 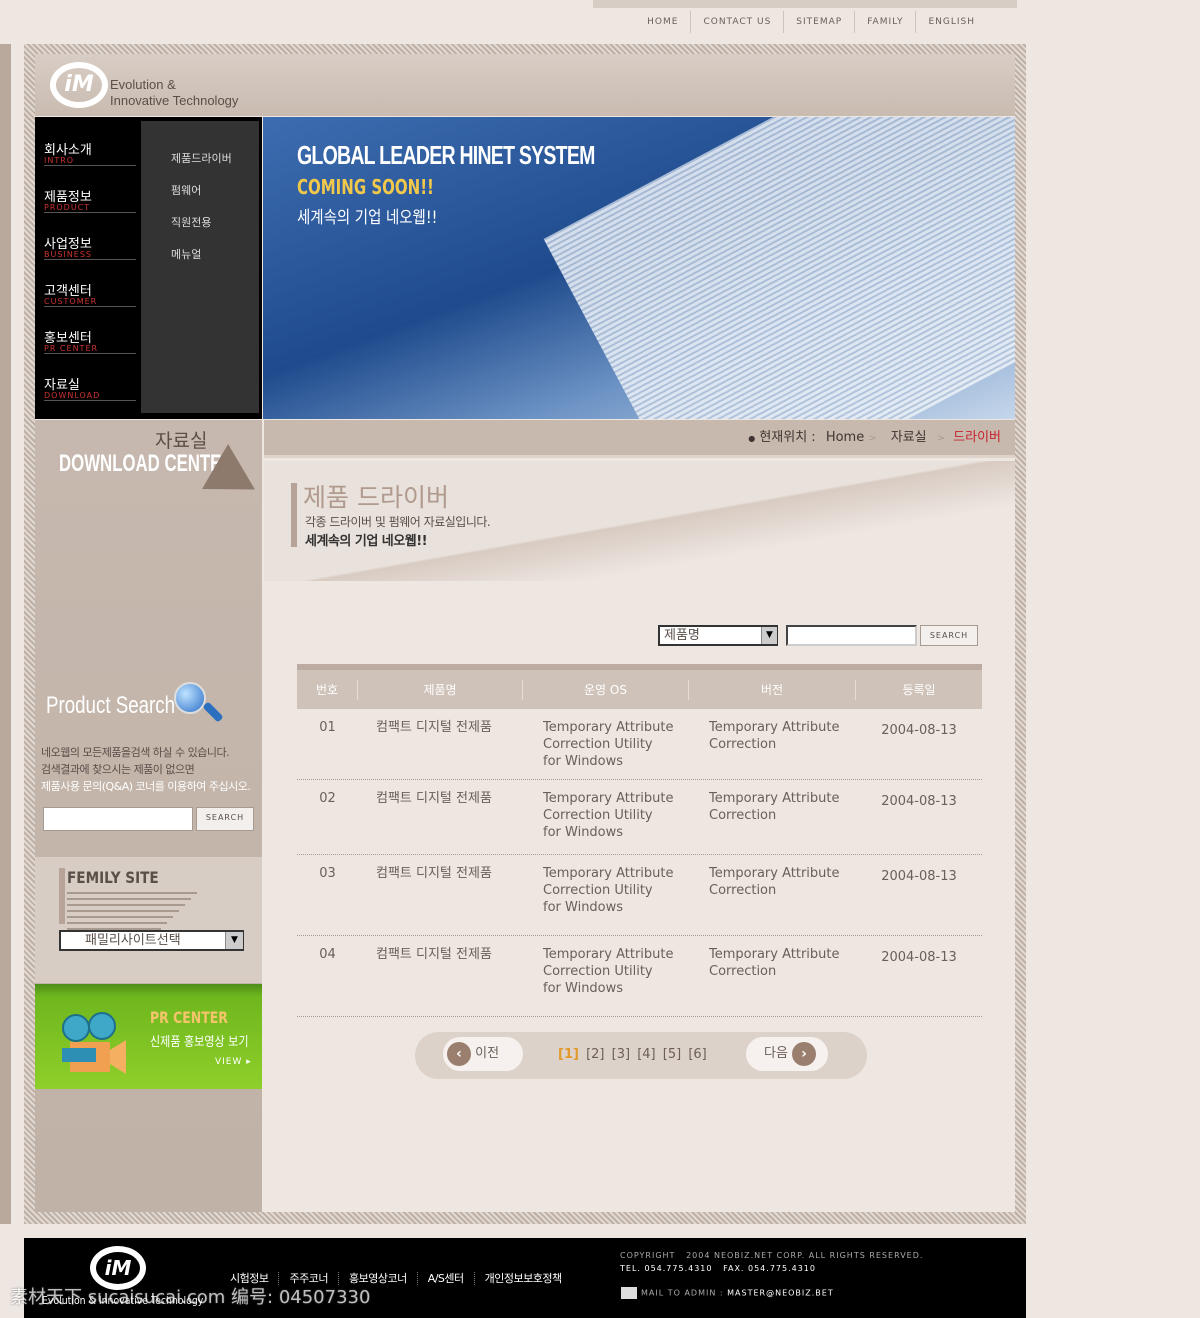 What do you see at coordinates (199, 1042) in the screenshot?
I see `pr-center-subtitle: 신제품 홍보영상 보기` at bounding box center [199, 1042].